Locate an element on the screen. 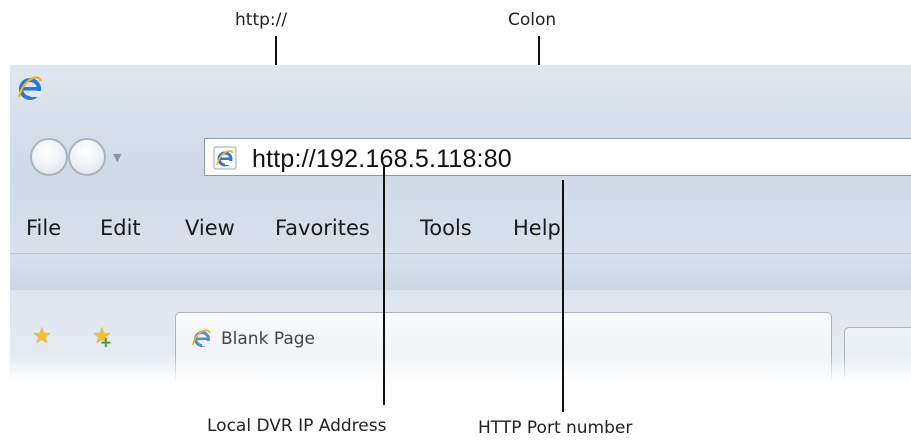  callout-port-line is located at coordinates (563, 296).